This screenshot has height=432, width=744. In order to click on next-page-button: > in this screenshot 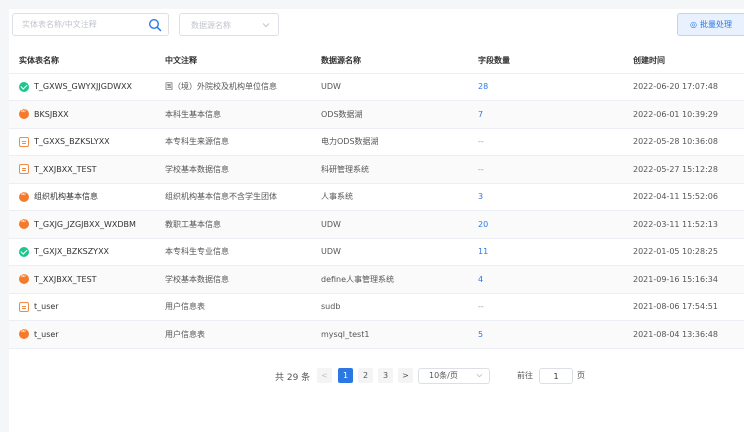, I will do `click(405, 375)`.